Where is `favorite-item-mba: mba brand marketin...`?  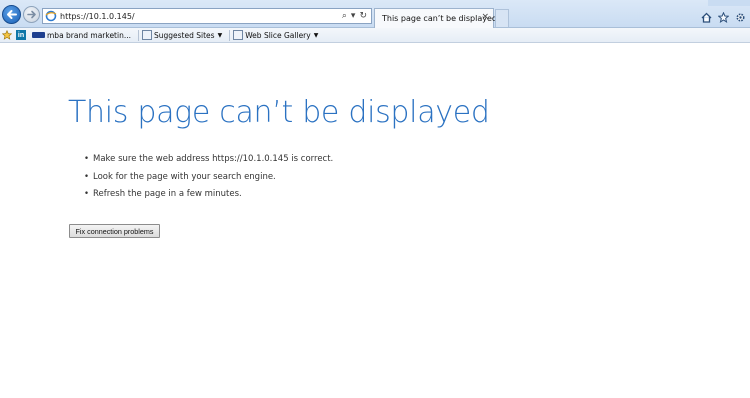
favorite-item-mba: mba brand marketin... is located at coordinates (81, 35).